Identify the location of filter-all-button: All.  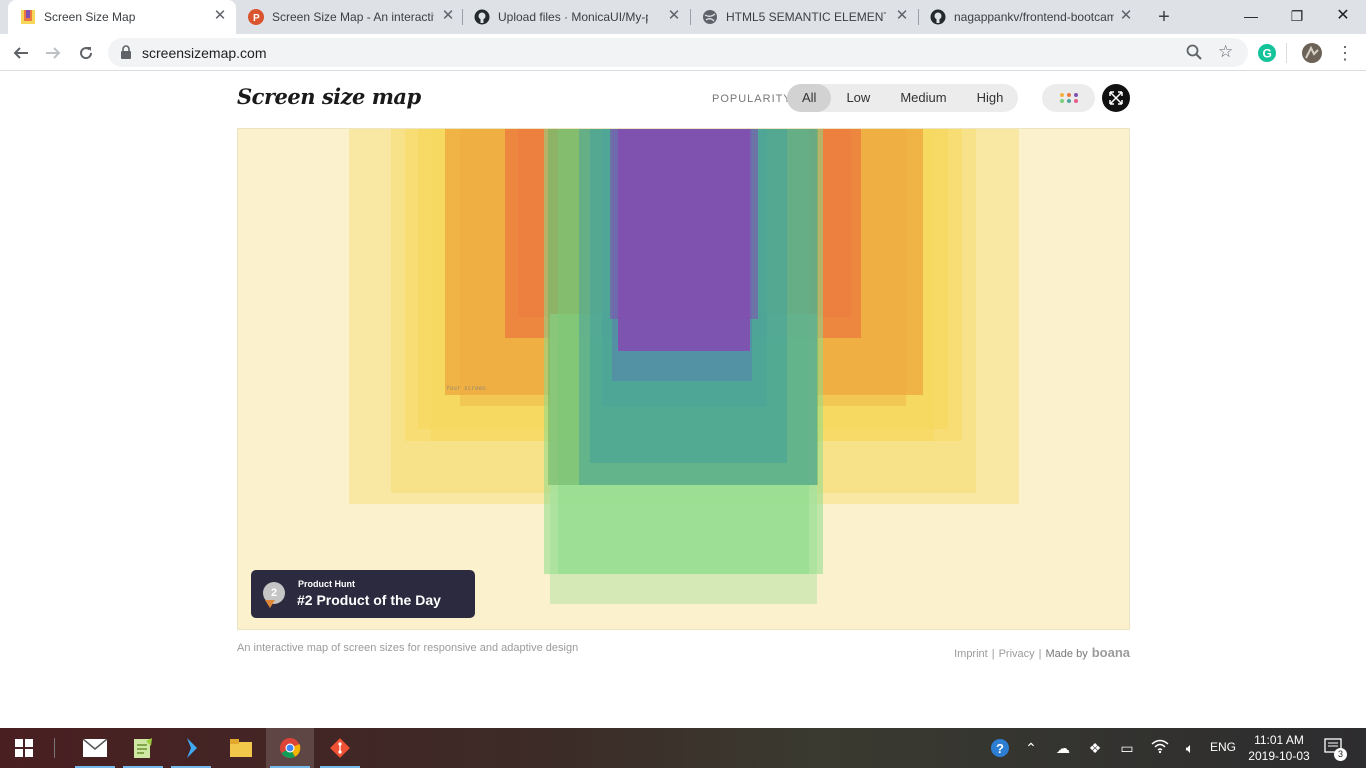
(809, 98).